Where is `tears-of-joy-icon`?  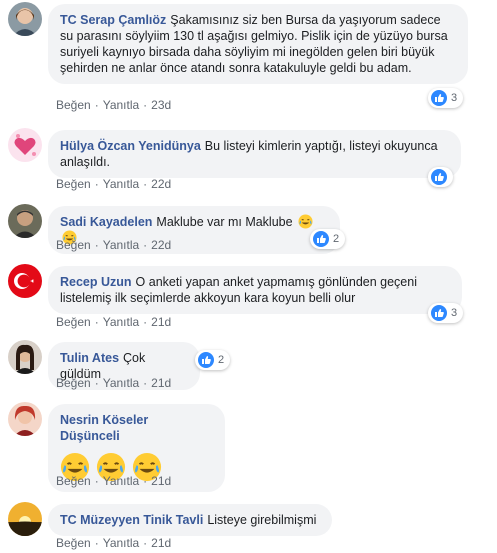 tears-of-joy-icon is located at coordinates (305, 221).